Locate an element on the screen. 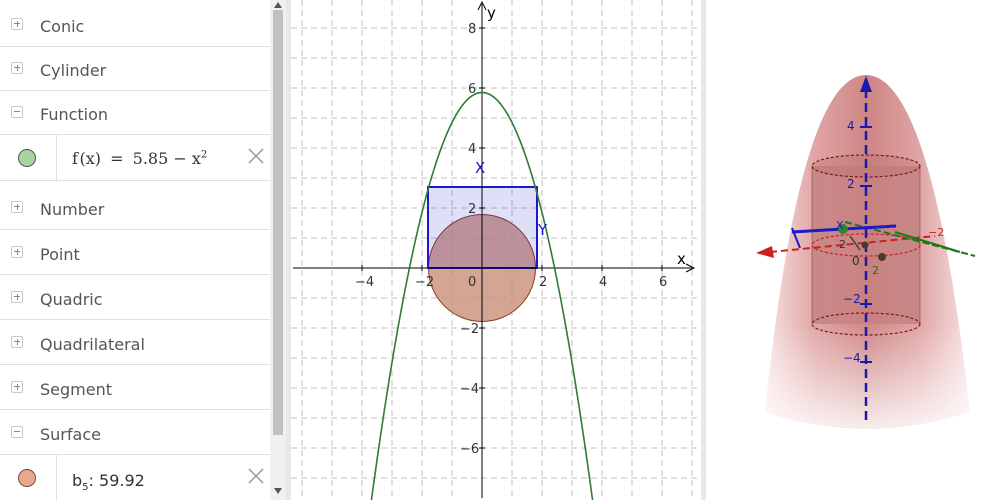 This screenshot has height=504, width=1000. y-tick-label: 4 is located at coordinates (472, 149).